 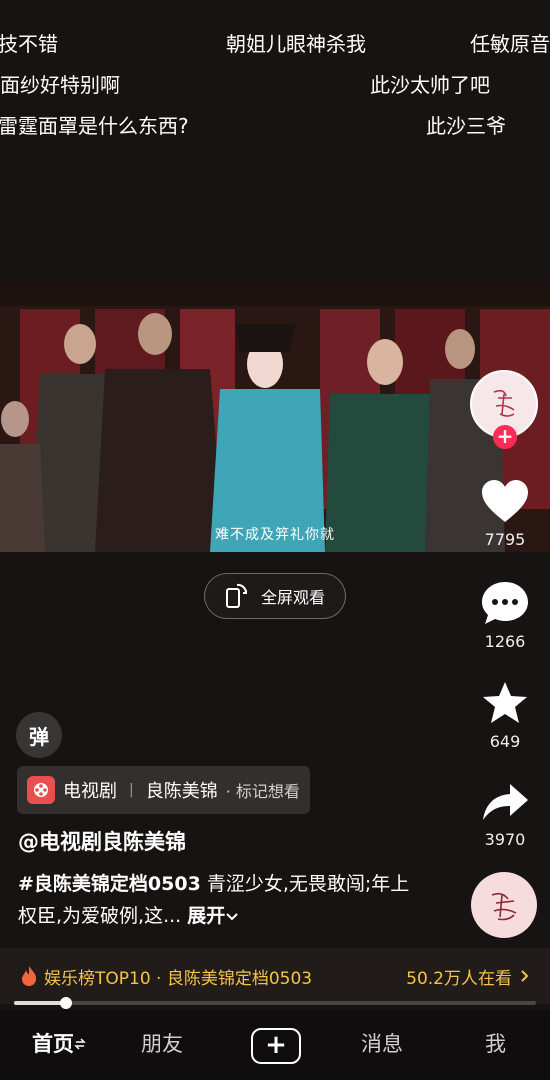 I want to click on favorite-action: 649, so click(x=505, y=715).